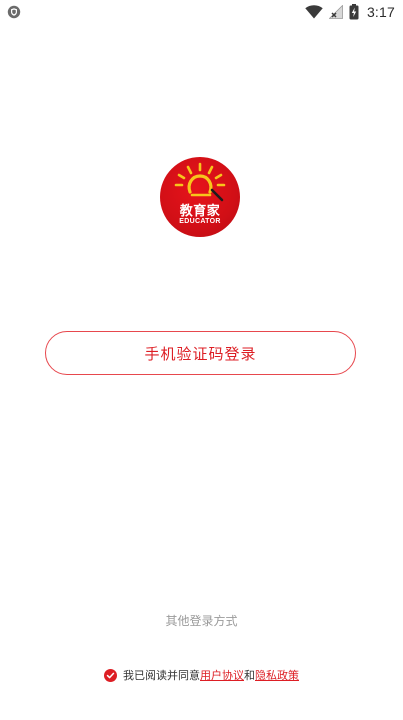 The height and width of the screenshot is (720, 403). Describe the element at coordinates (314, 12) in the screenshot. I see `wifi-icon` at that location.